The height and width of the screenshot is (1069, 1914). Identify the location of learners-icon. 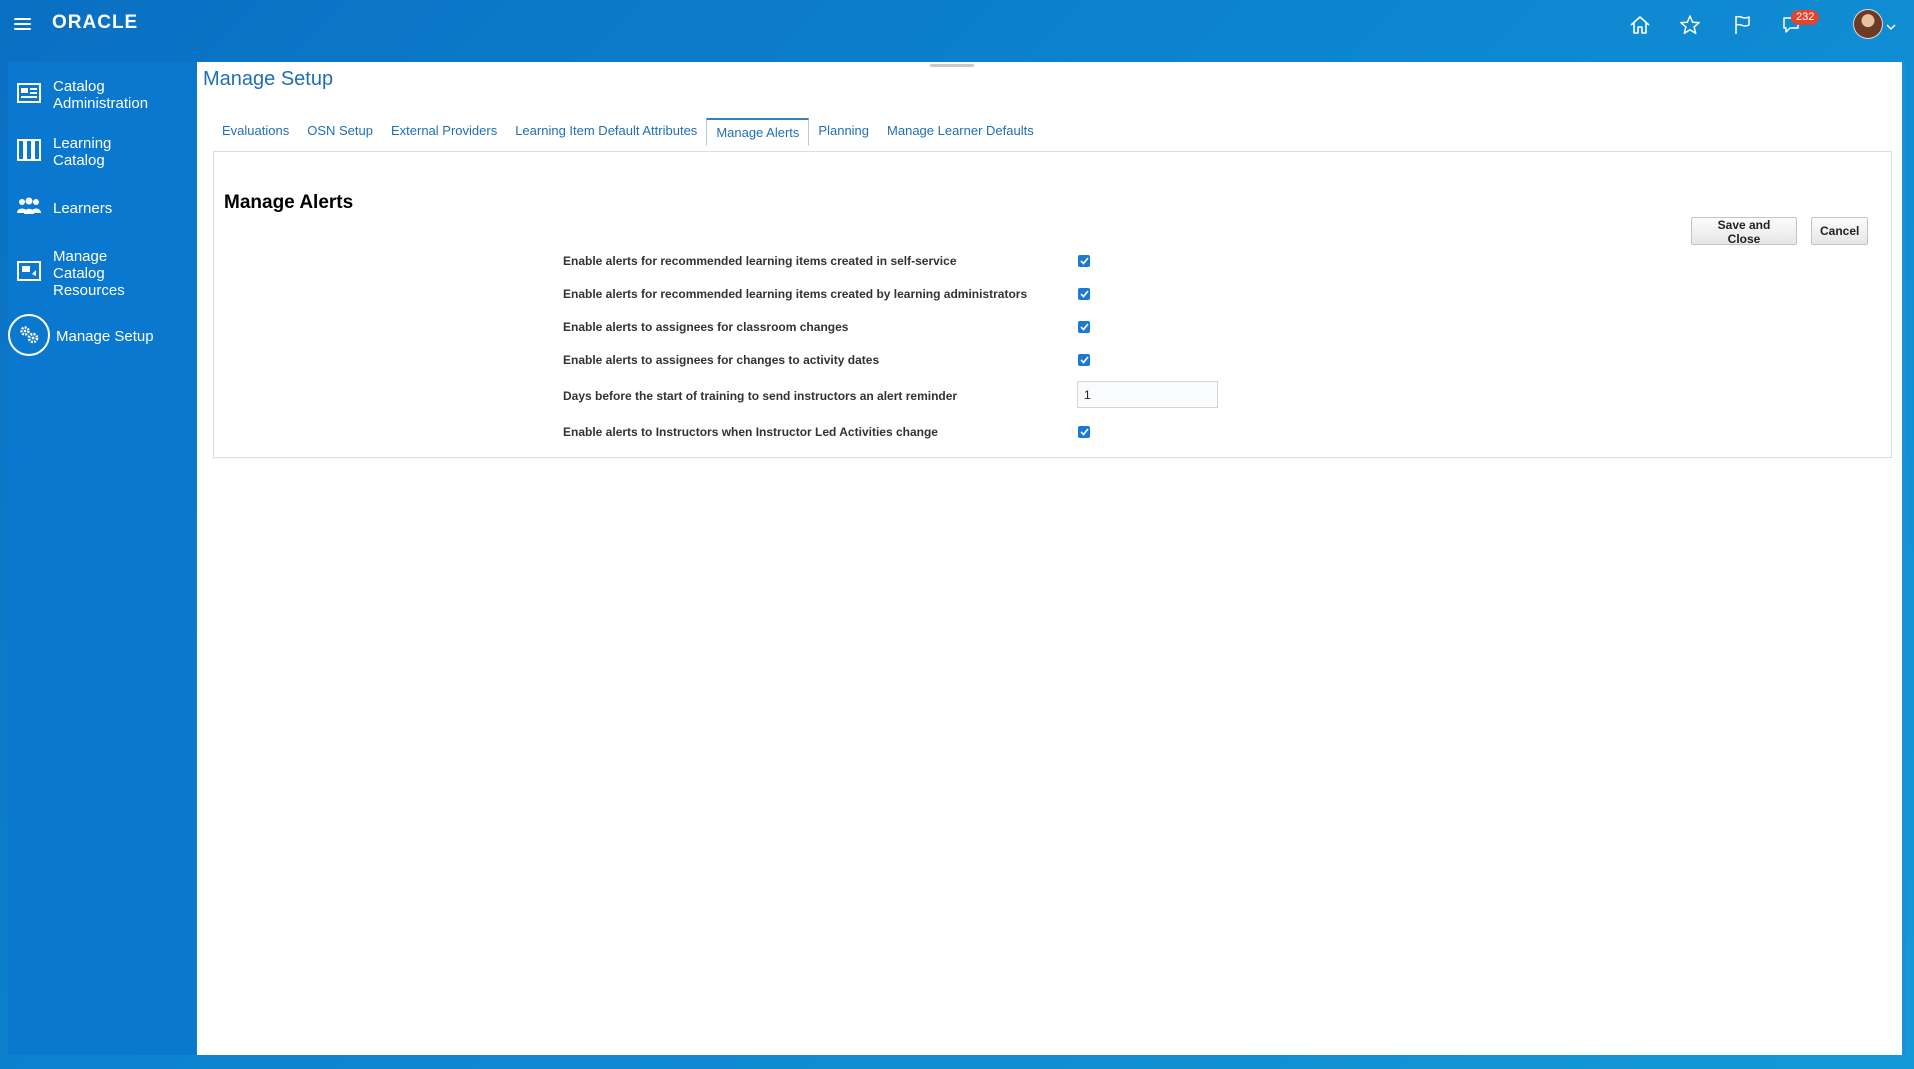
(29, 207).